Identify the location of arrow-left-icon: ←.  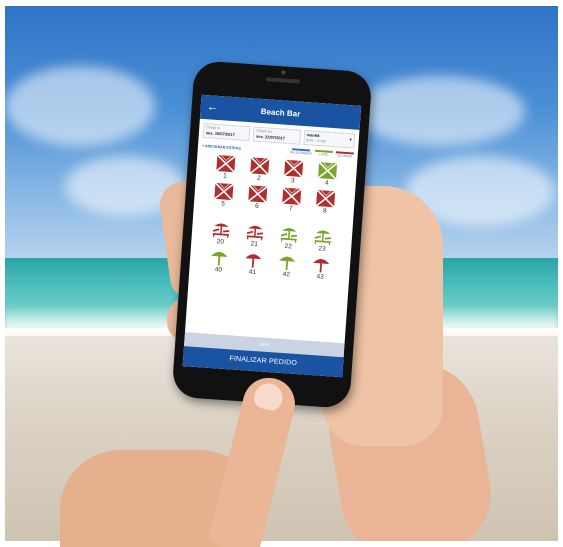
(212, 106).